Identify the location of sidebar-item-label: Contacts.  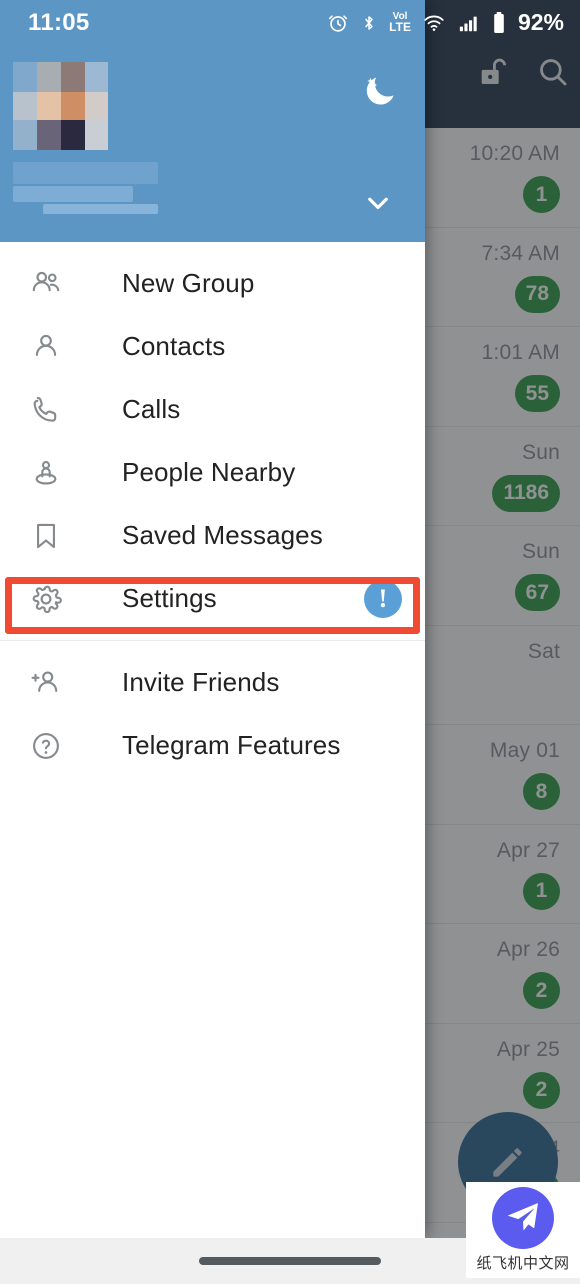
(174, 346).